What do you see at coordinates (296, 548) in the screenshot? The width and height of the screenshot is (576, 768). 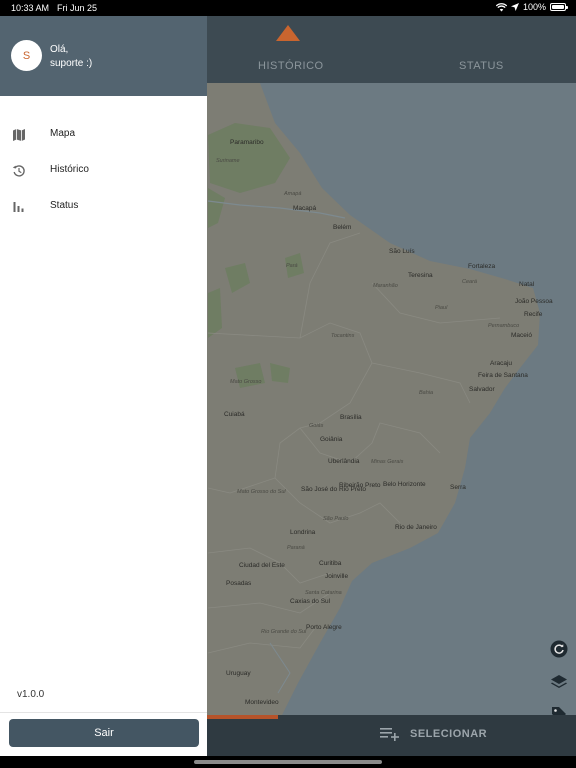 I see `map-place-label: Paraná` at bounding box center [296, 548].